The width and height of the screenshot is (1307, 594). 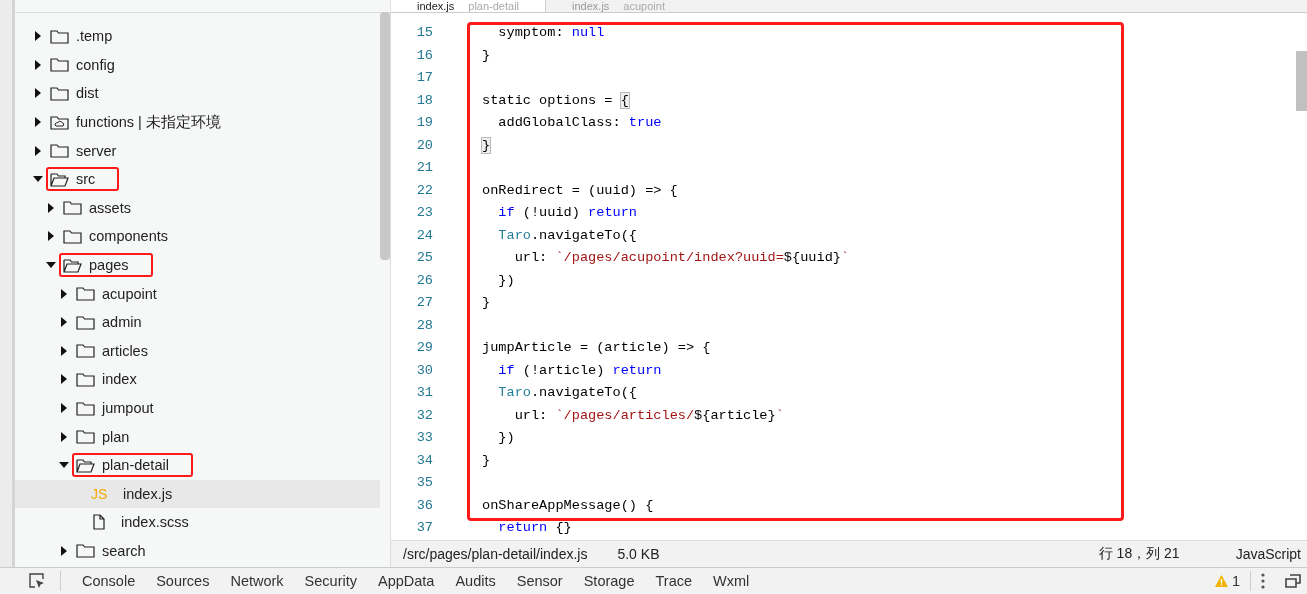 What do you see at coordinates (197, 465) in the screenshot?
I see `tree-item: plan-detail` at bounding box center [197, 465].